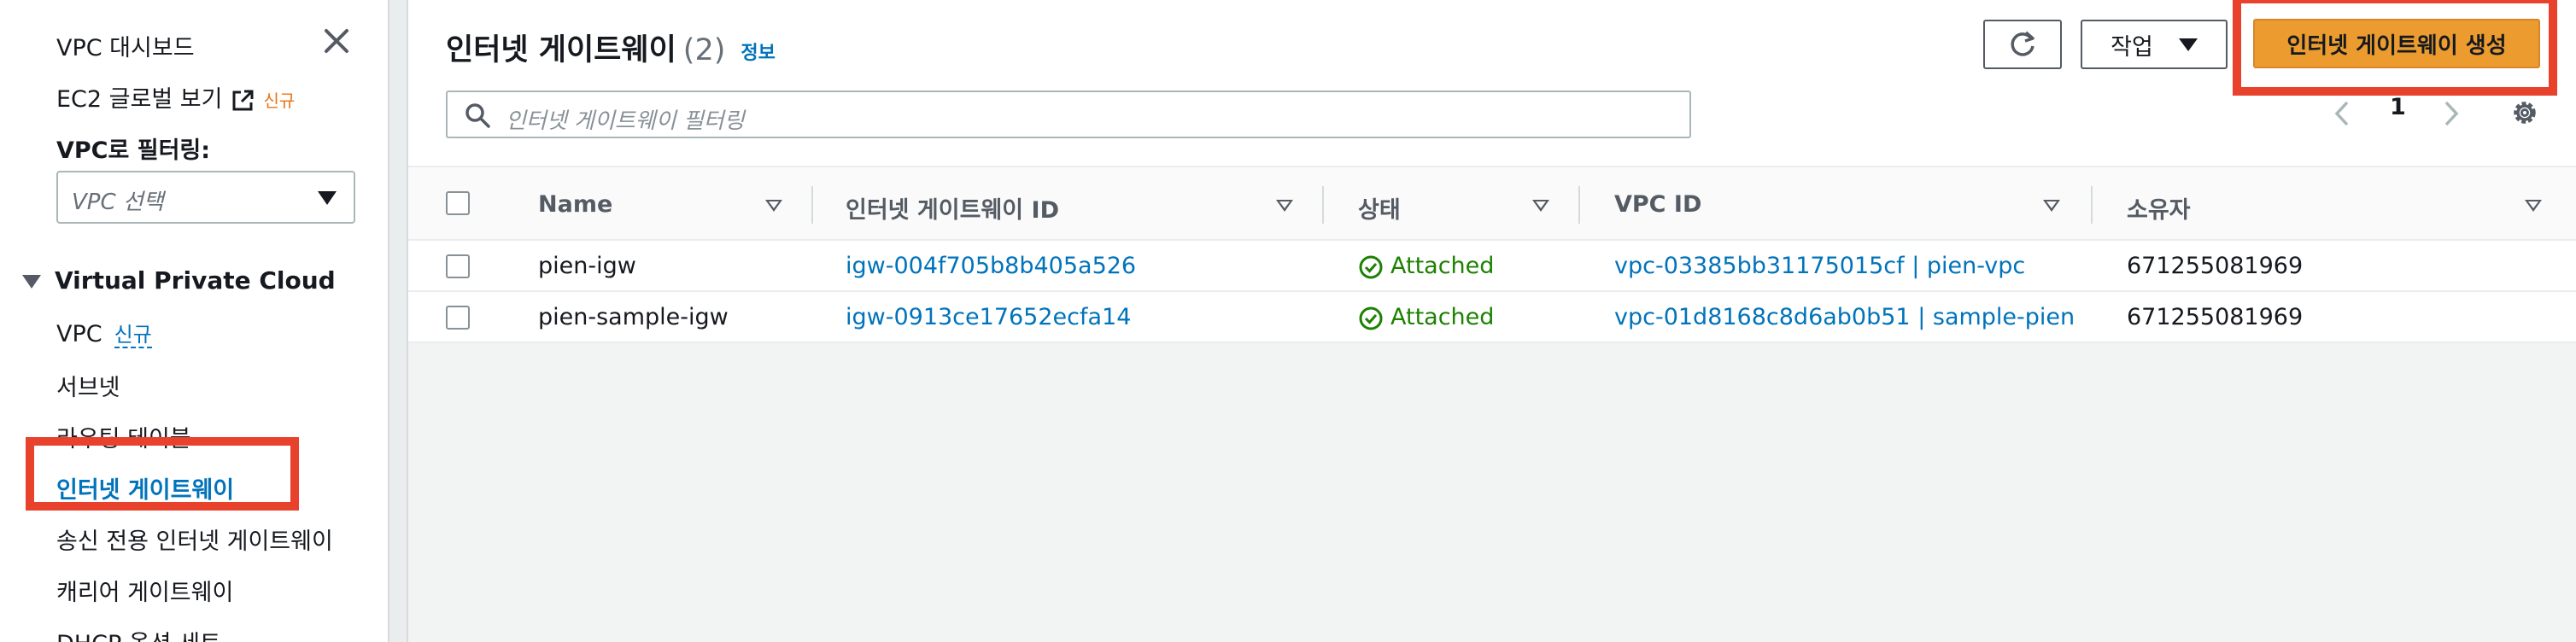 This screenshot has height=642, width=2576. I want to click on nav-ec2-global-view-label: EC2 글로벌 보기, so click(139, 99).